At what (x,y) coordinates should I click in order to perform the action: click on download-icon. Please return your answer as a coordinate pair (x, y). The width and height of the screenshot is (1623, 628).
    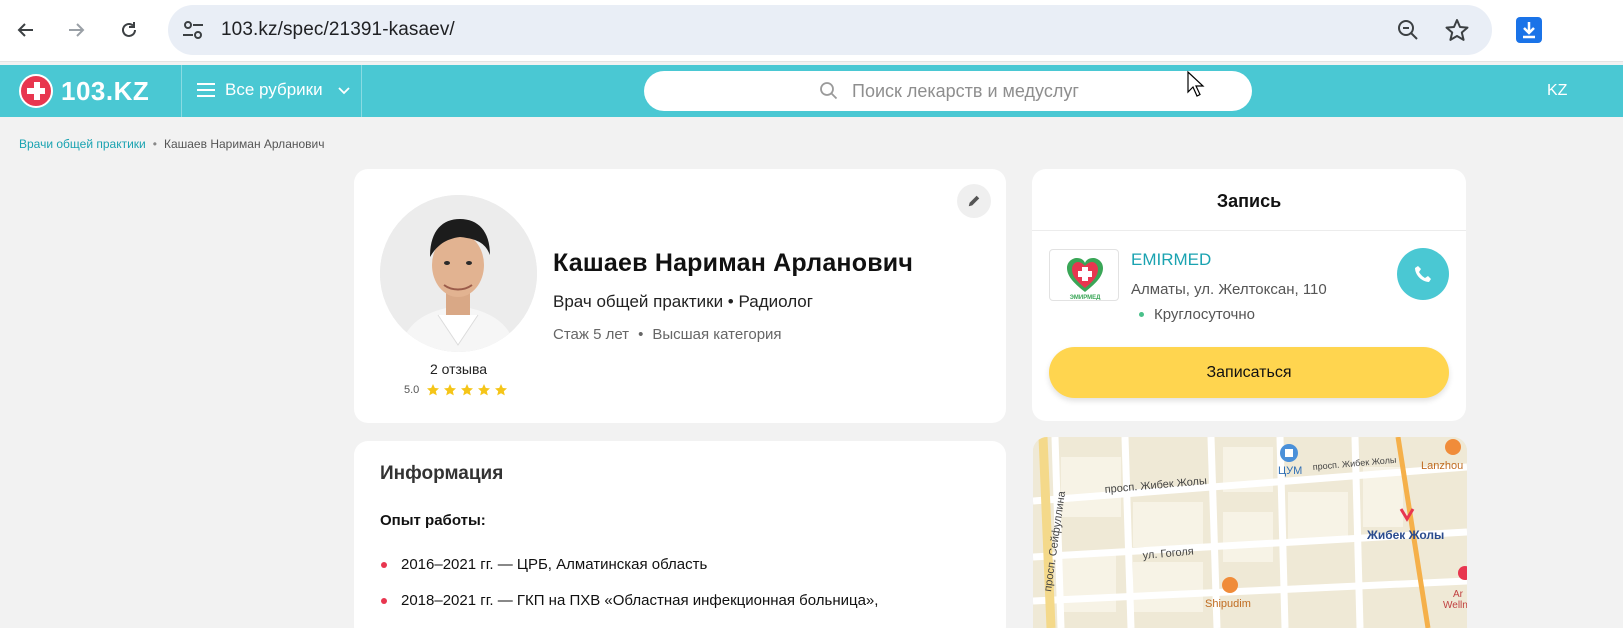
    Looking at the image, I should click on (1529, 30).